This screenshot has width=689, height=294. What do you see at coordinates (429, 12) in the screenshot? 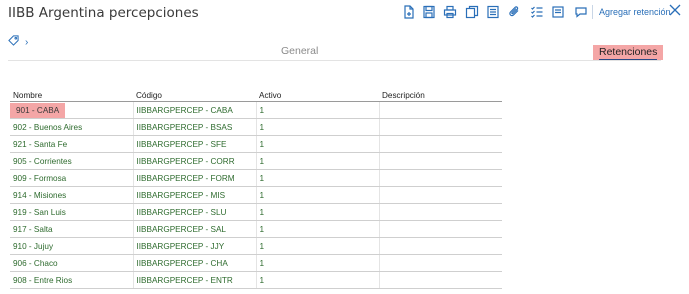
I see `save-icon` at bounding box center [429, 12].